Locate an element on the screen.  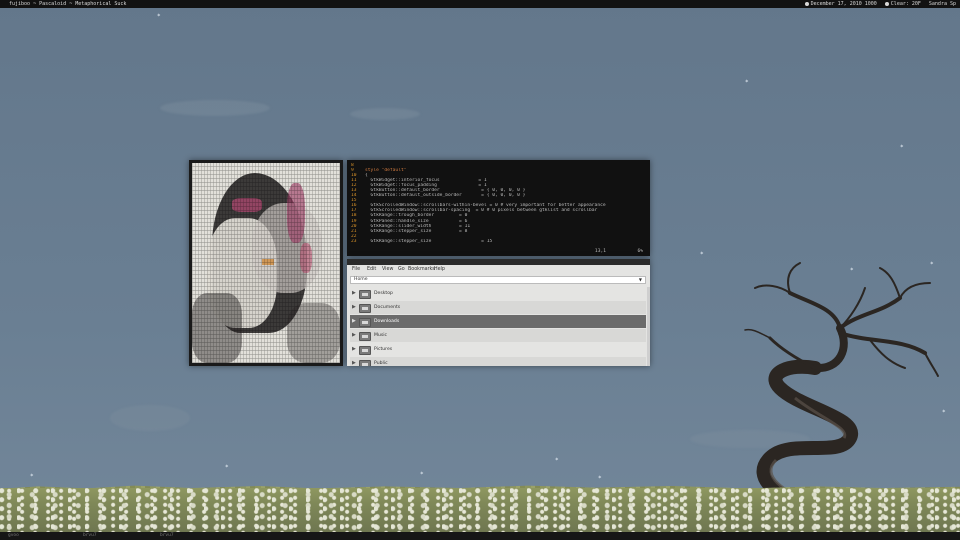
folder-row-desktop: ▶ Desktop is located at coordinates (498, 293).